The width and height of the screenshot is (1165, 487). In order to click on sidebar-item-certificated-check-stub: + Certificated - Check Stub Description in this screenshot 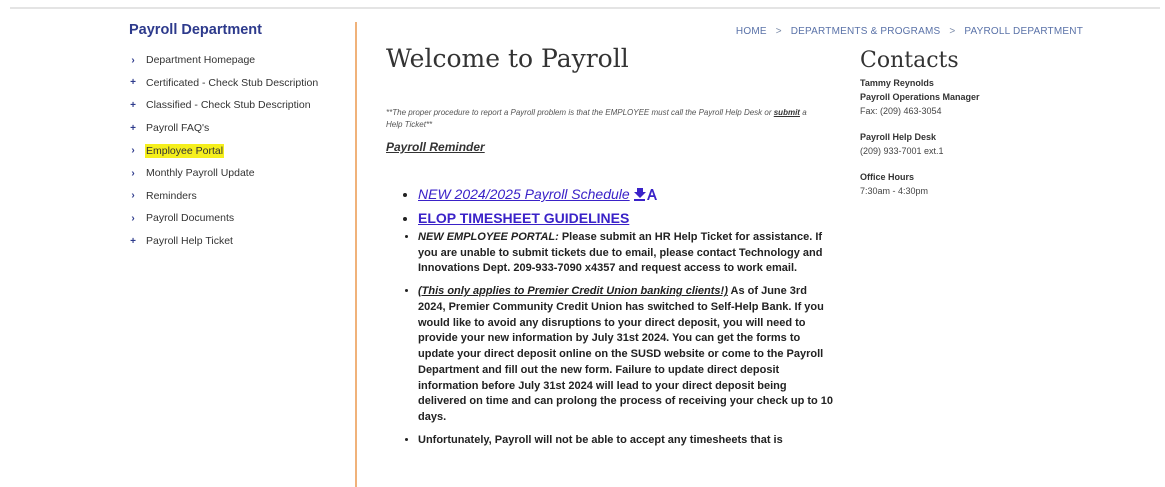, I will do `click(236, 83)`.